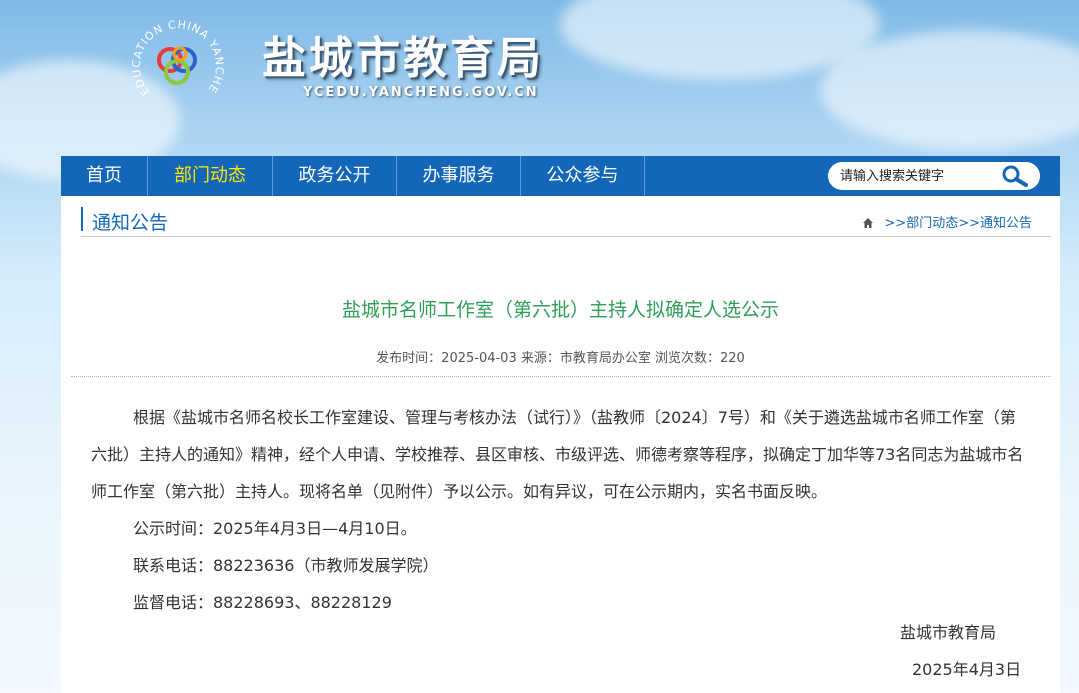  Describe the element at coordinates (1015, 176) in the screenshot. I see `search-icon` at that location.